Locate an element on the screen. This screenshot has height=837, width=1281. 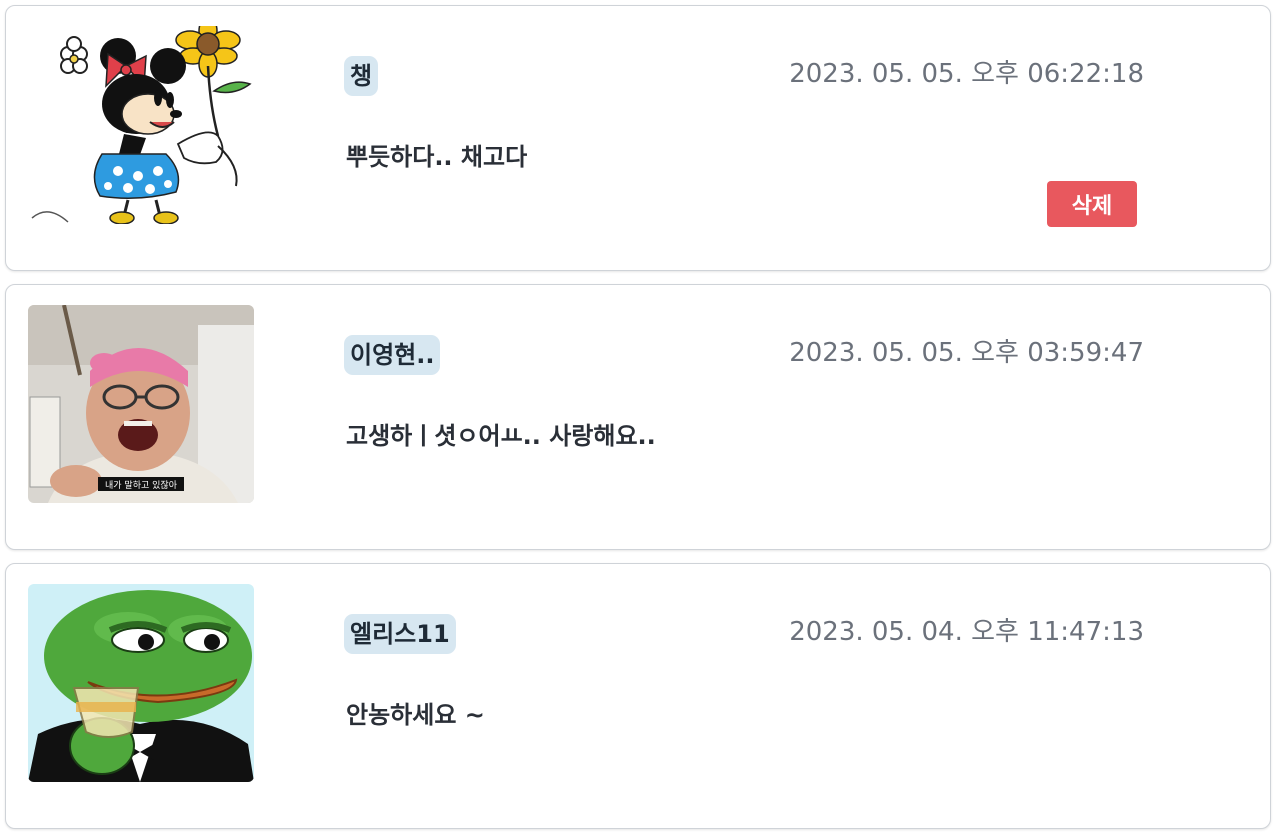
minnie-mouse-avatar is located at coordinates (141, 125).